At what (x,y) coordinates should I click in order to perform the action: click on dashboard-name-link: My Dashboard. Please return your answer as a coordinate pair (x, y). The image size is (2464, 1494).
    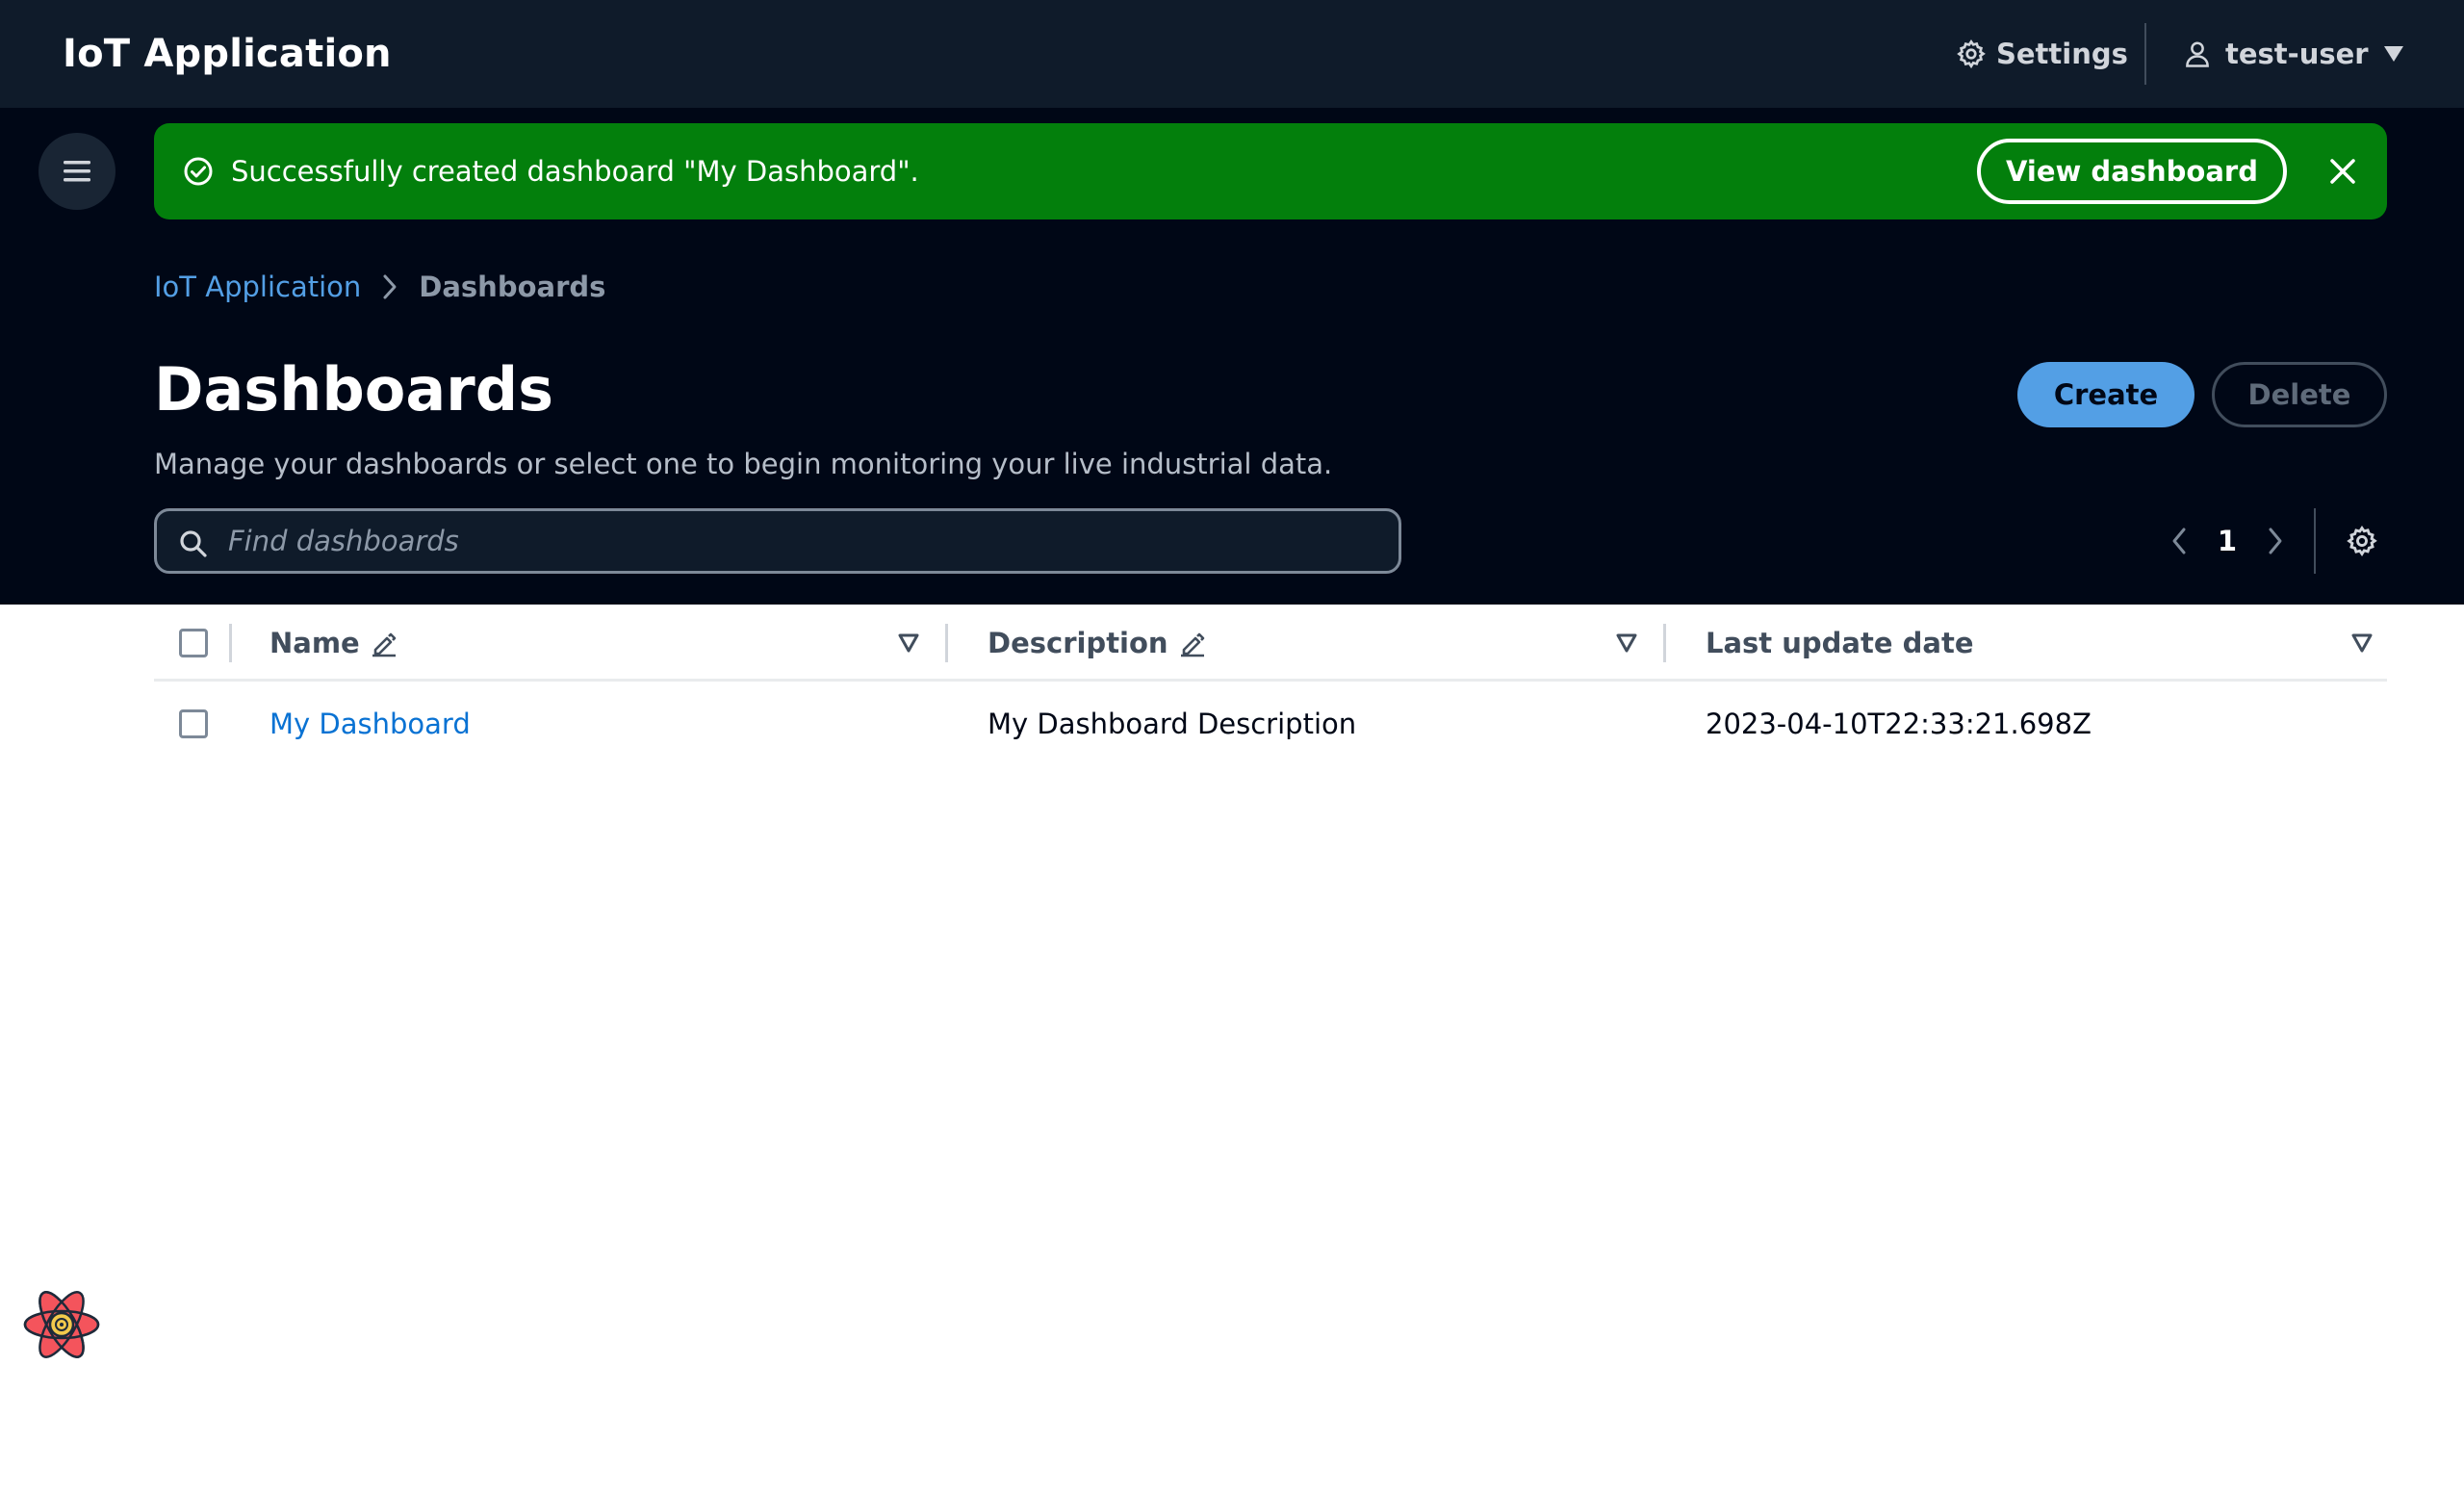
    Looking at the image, I should click on (370, 723).